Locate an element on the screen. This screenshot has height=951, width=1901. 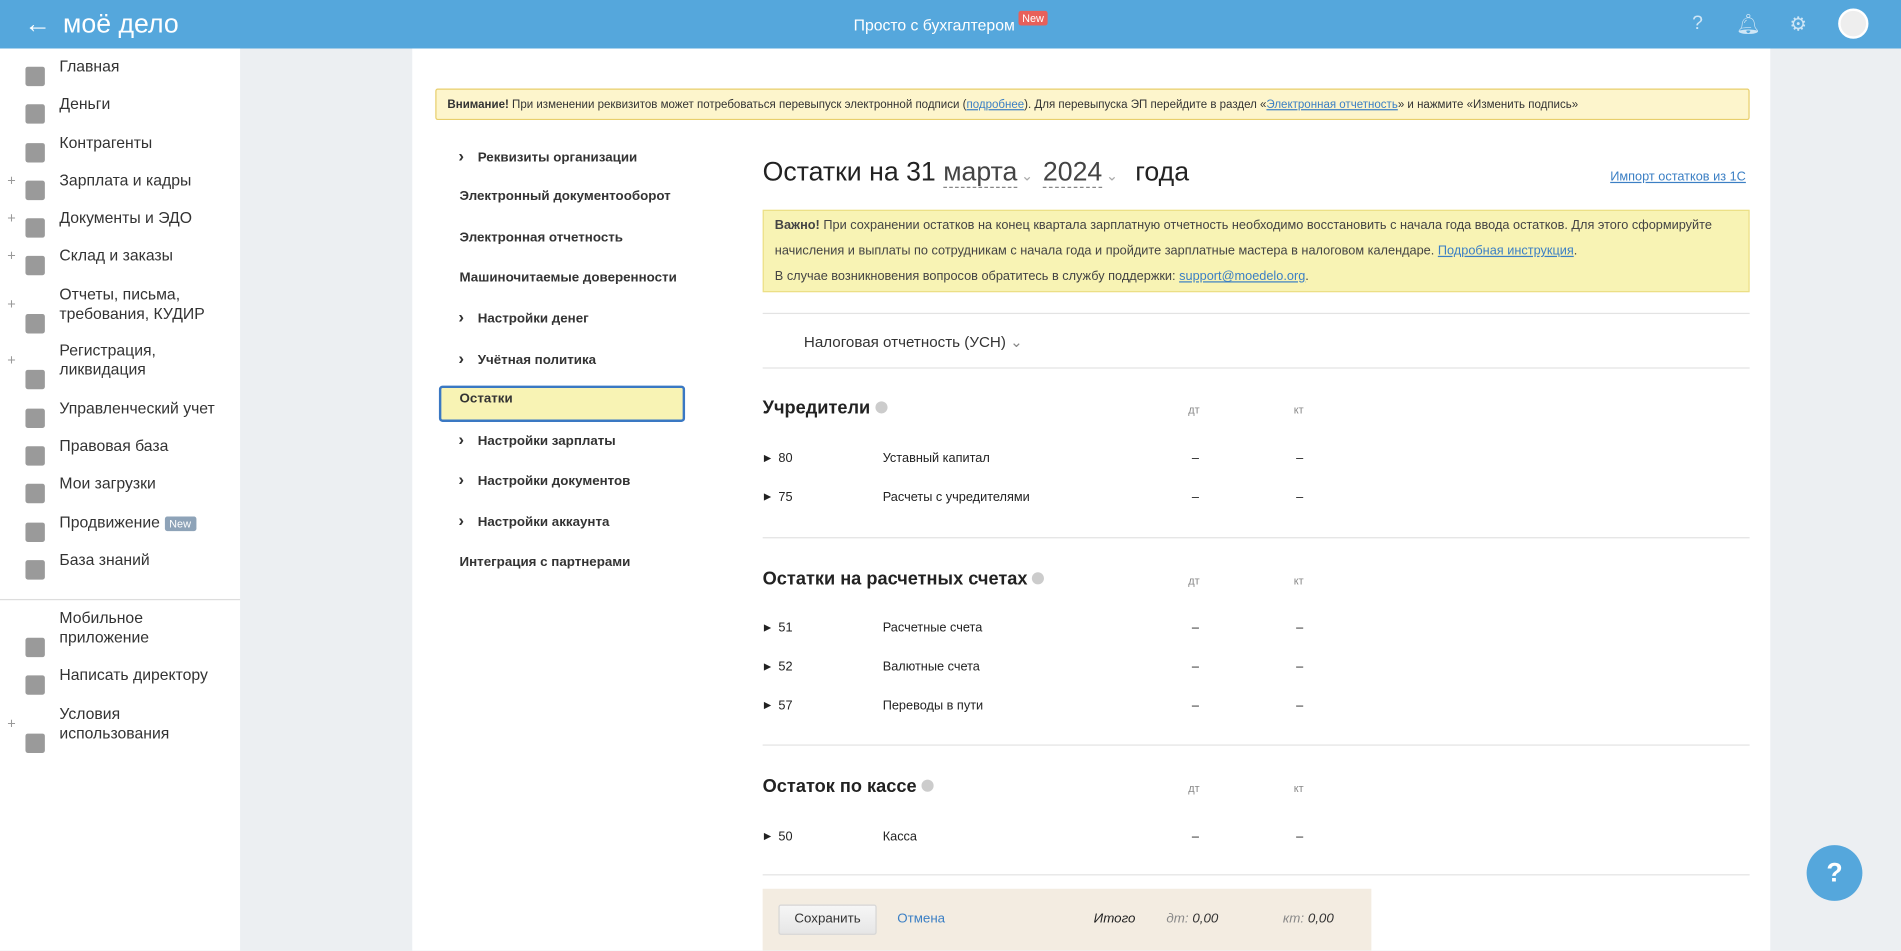
section-title: Остаток по кассе is located at coordinates (848, 786).